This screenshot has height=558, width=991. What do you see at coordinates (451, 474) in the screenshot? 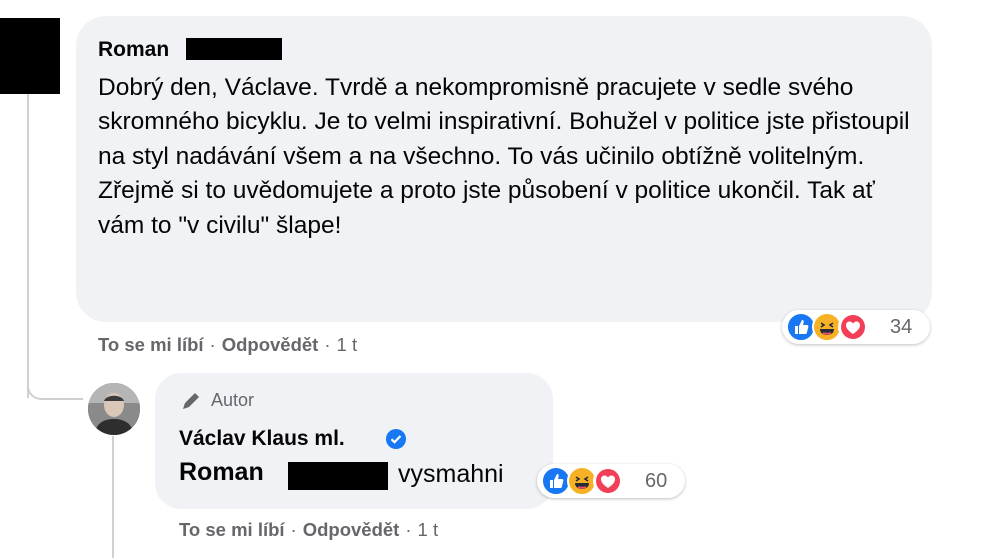
I see `reply-text: vysmahni` at bounding box center [451, 474].